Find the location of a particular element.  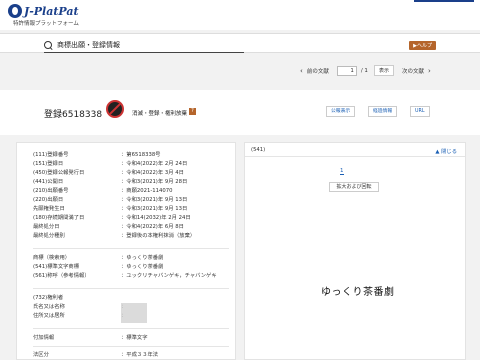

next-document-link: 次の文献 is located at coordinates (413, 71).